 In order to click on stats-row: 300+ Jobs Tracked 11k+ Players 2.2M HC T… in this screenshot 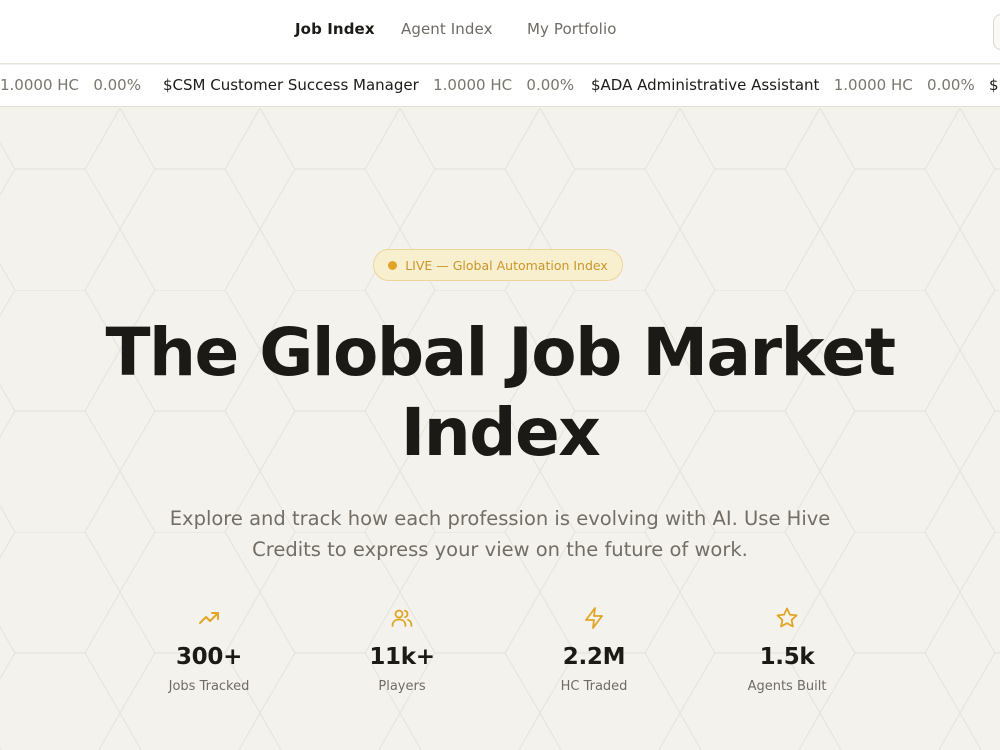, I will do `click(500, 656)`.